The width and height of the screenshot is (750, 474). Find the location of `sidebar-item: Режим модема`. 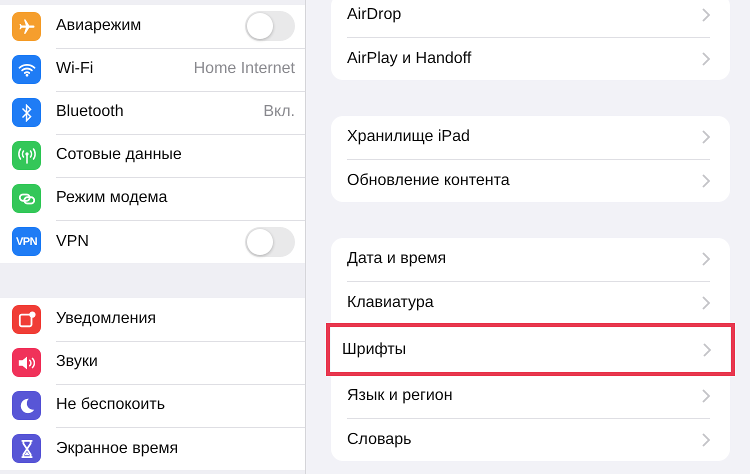

sidebar-item: Режим модема is located at coordinates (152, 198).